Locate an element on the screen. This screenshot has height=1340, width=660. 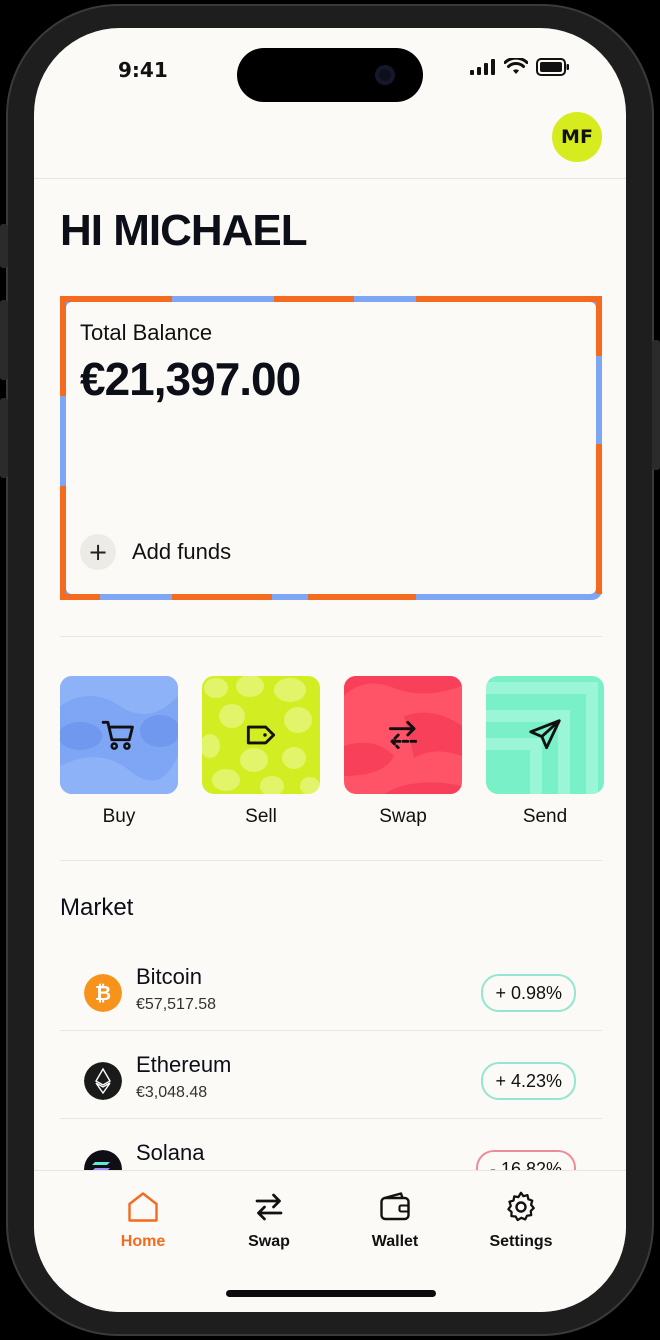
sell-action: Sell is located at coordinates (261, 752).